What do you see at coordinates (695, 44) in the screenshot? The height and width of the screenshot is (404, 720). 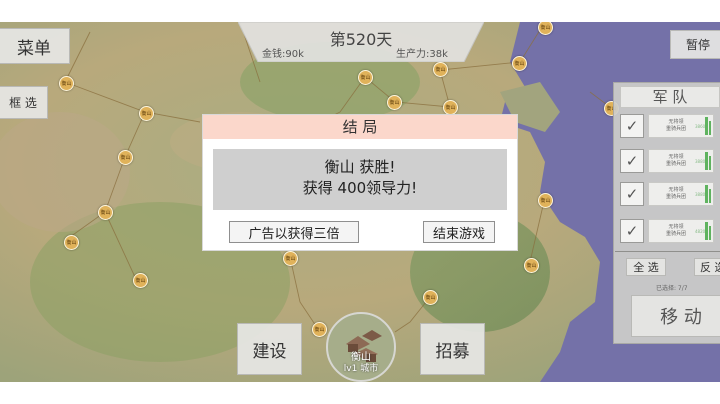 I see `pause-button: 暂停` at bounding box center [695, 44].